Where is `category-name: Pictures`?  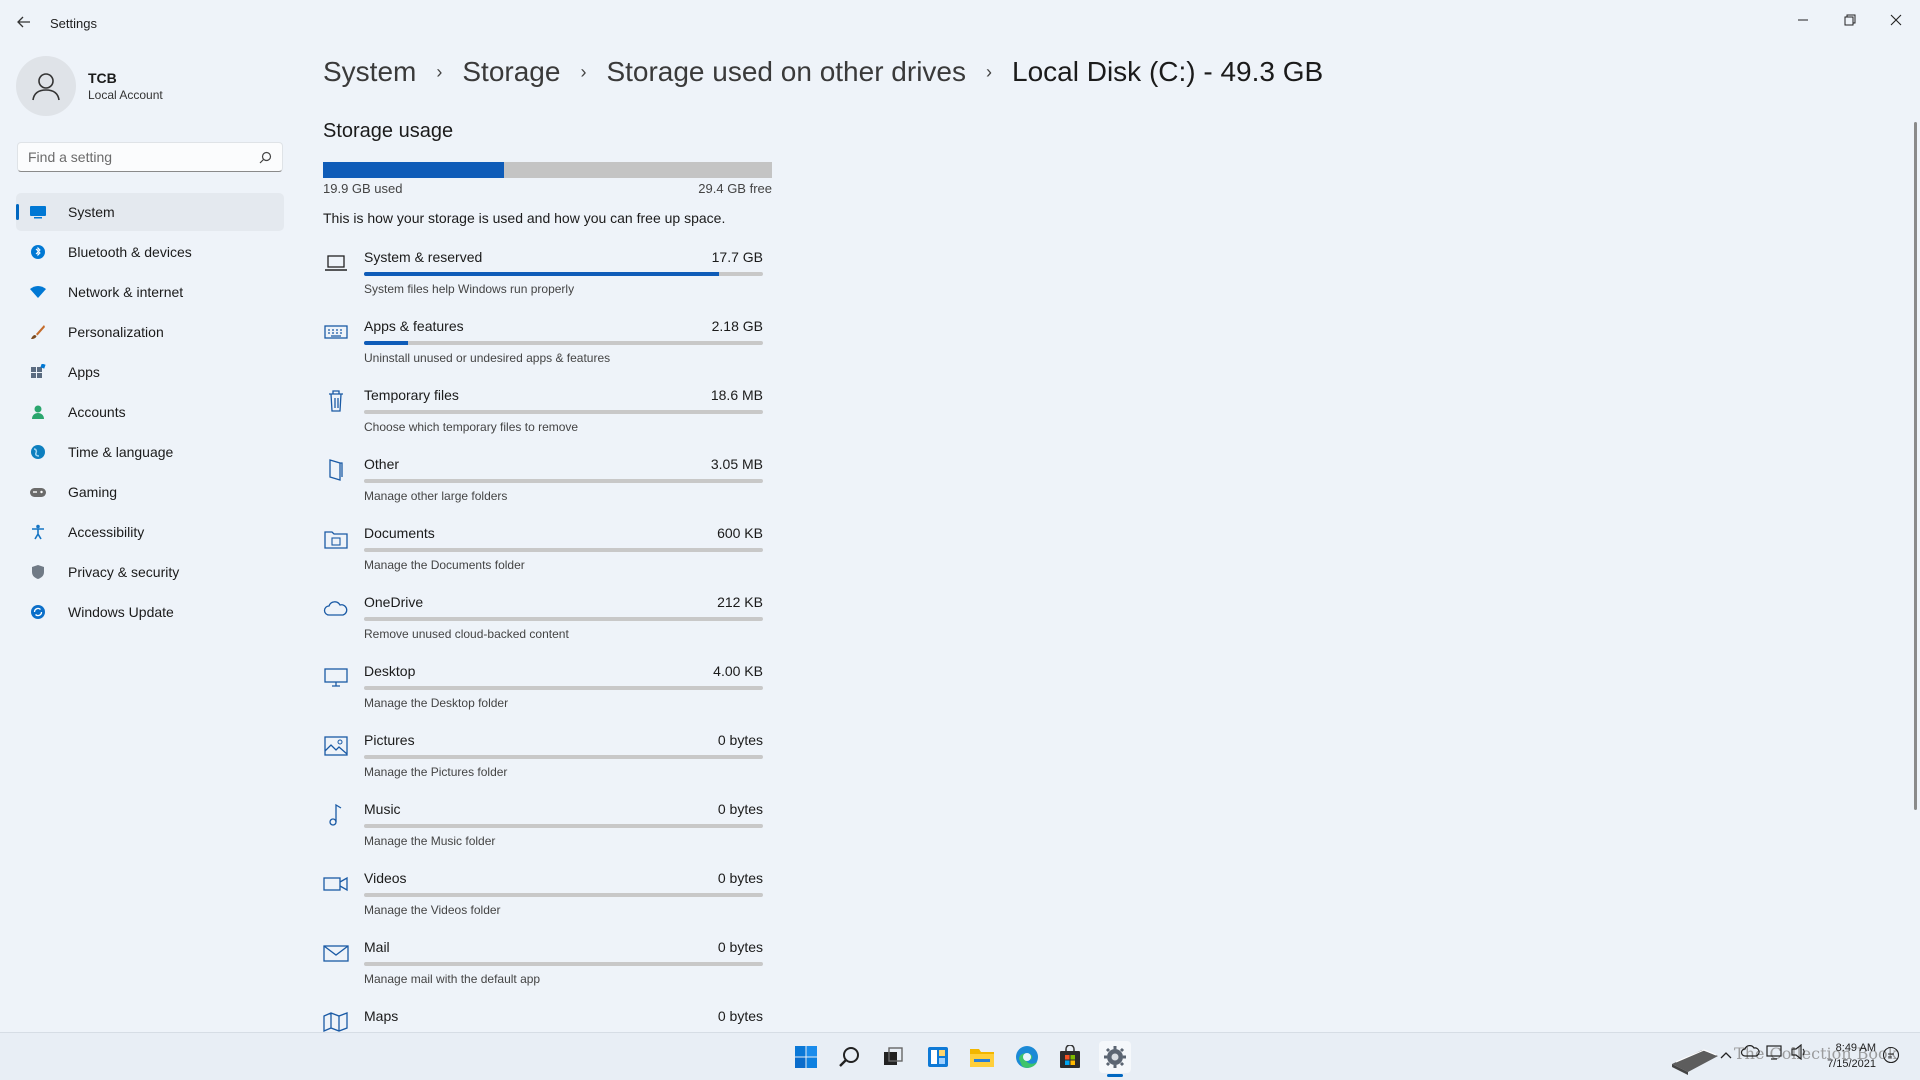
category-name: Pictures is located at coordinates (389, 740).